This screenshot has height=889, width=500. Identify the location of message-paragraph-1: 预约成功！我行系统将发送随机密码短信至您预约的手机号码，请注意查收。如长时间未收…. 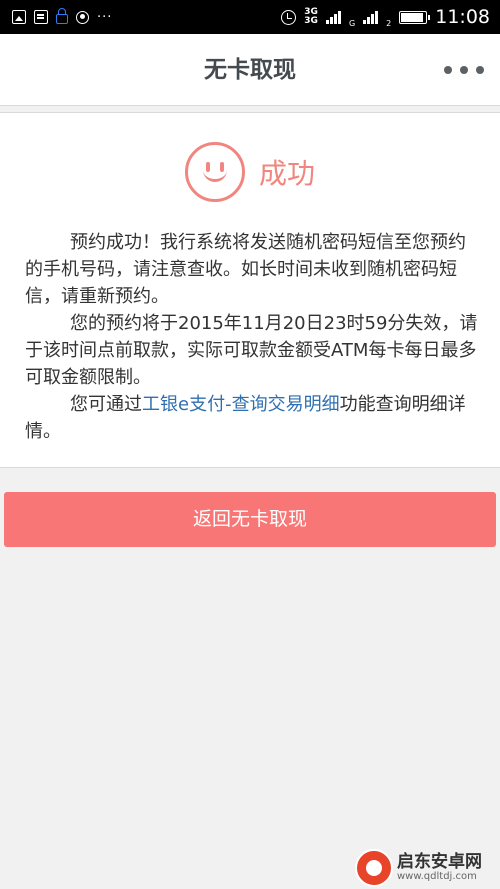
(245, 269).